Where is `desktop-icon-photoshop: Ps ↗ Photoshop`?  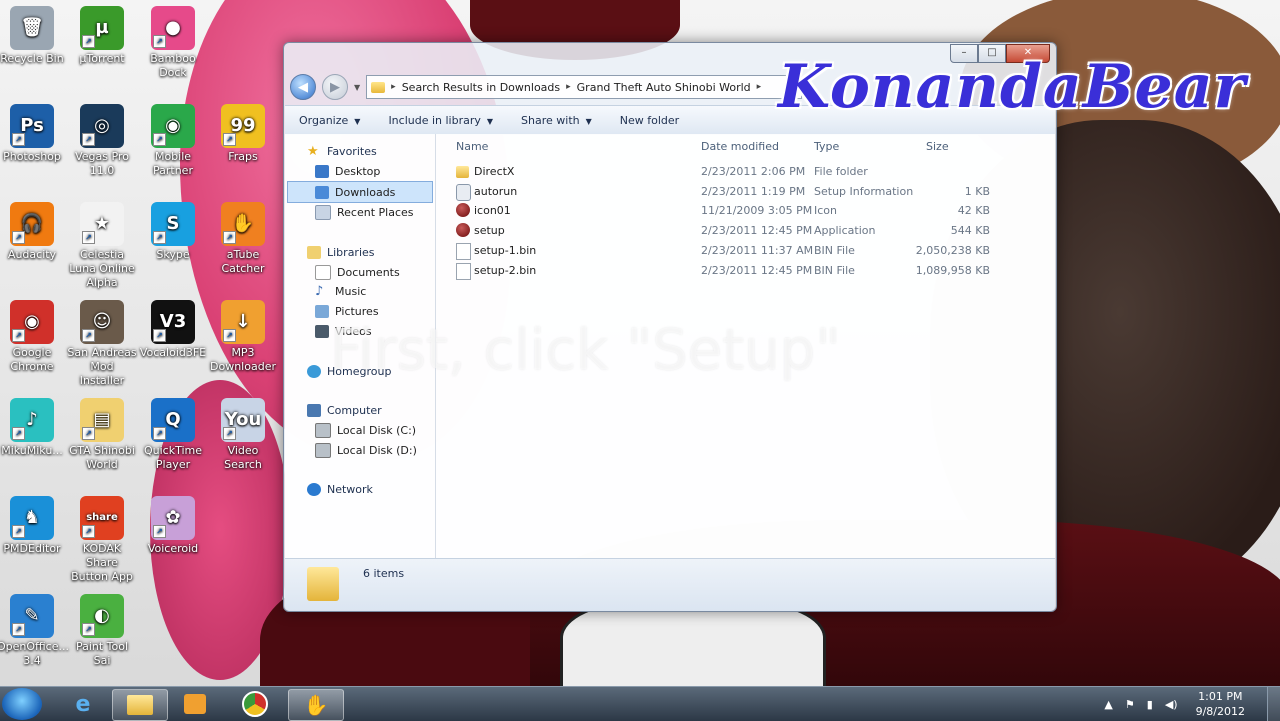 desktop-icon-photoshop: Ps ↗ Photoshop is located at coordinates (33, 134).